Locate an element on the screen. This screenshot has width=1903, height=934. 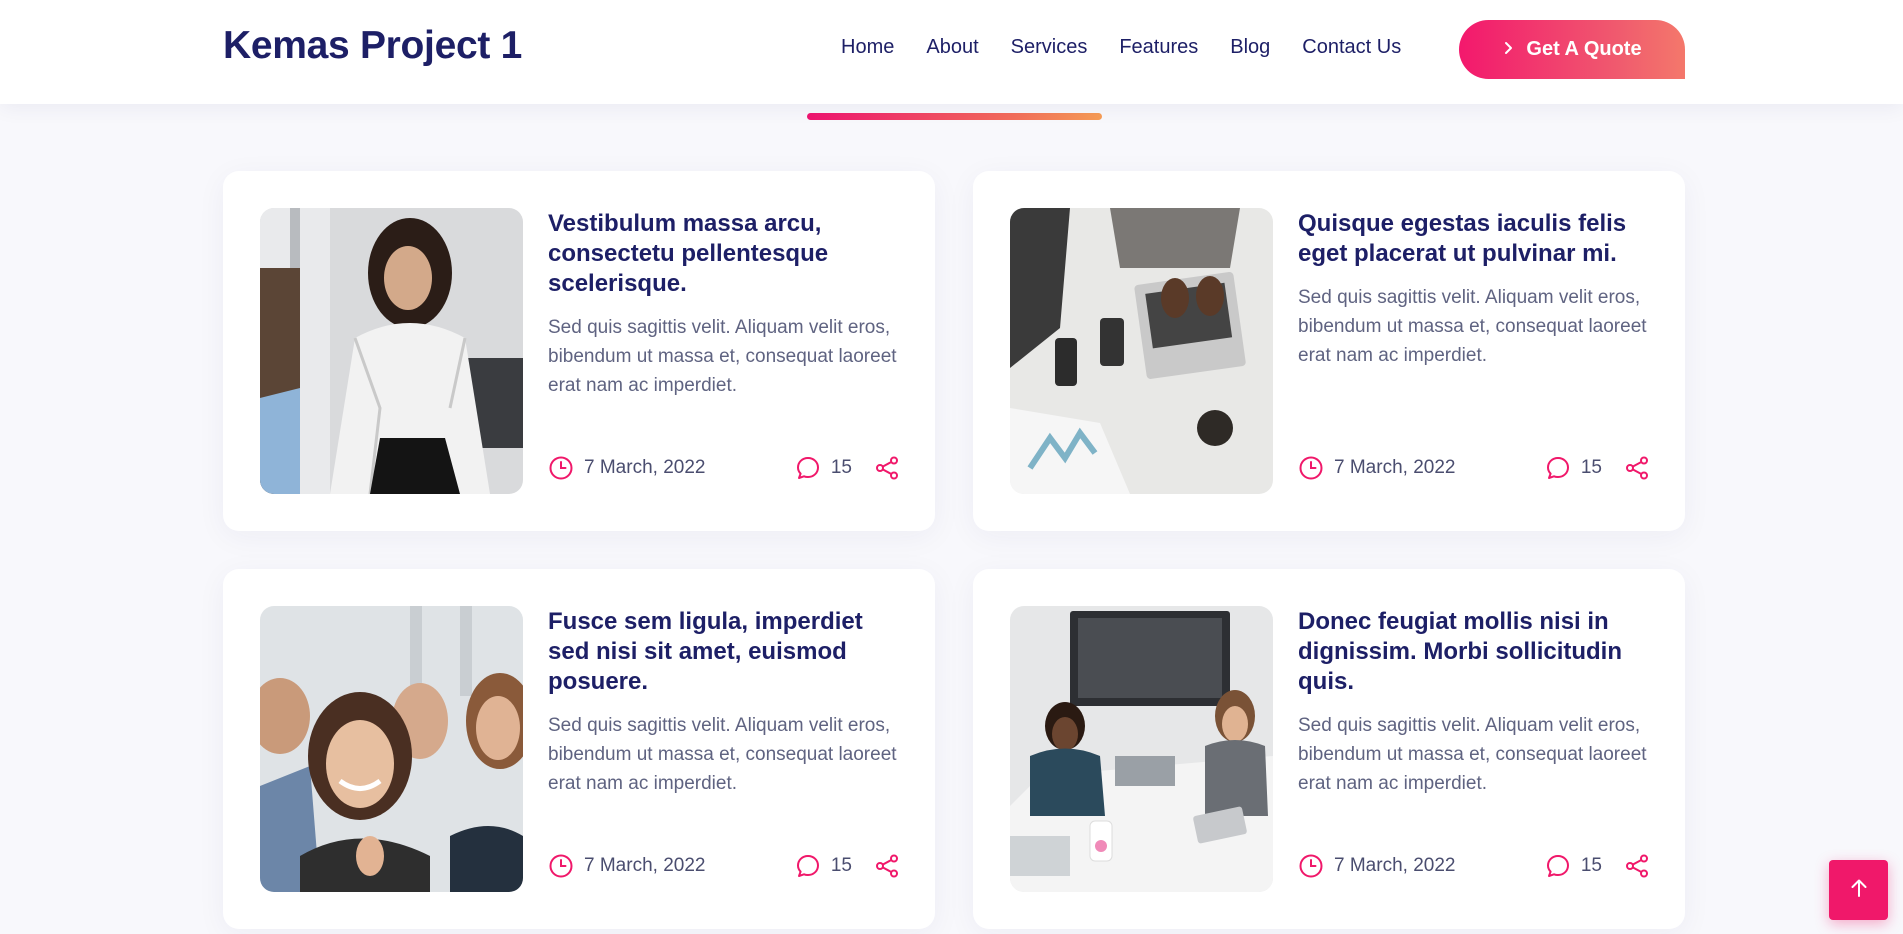
meeting-room-photo is located at coordinates (1141, 749).